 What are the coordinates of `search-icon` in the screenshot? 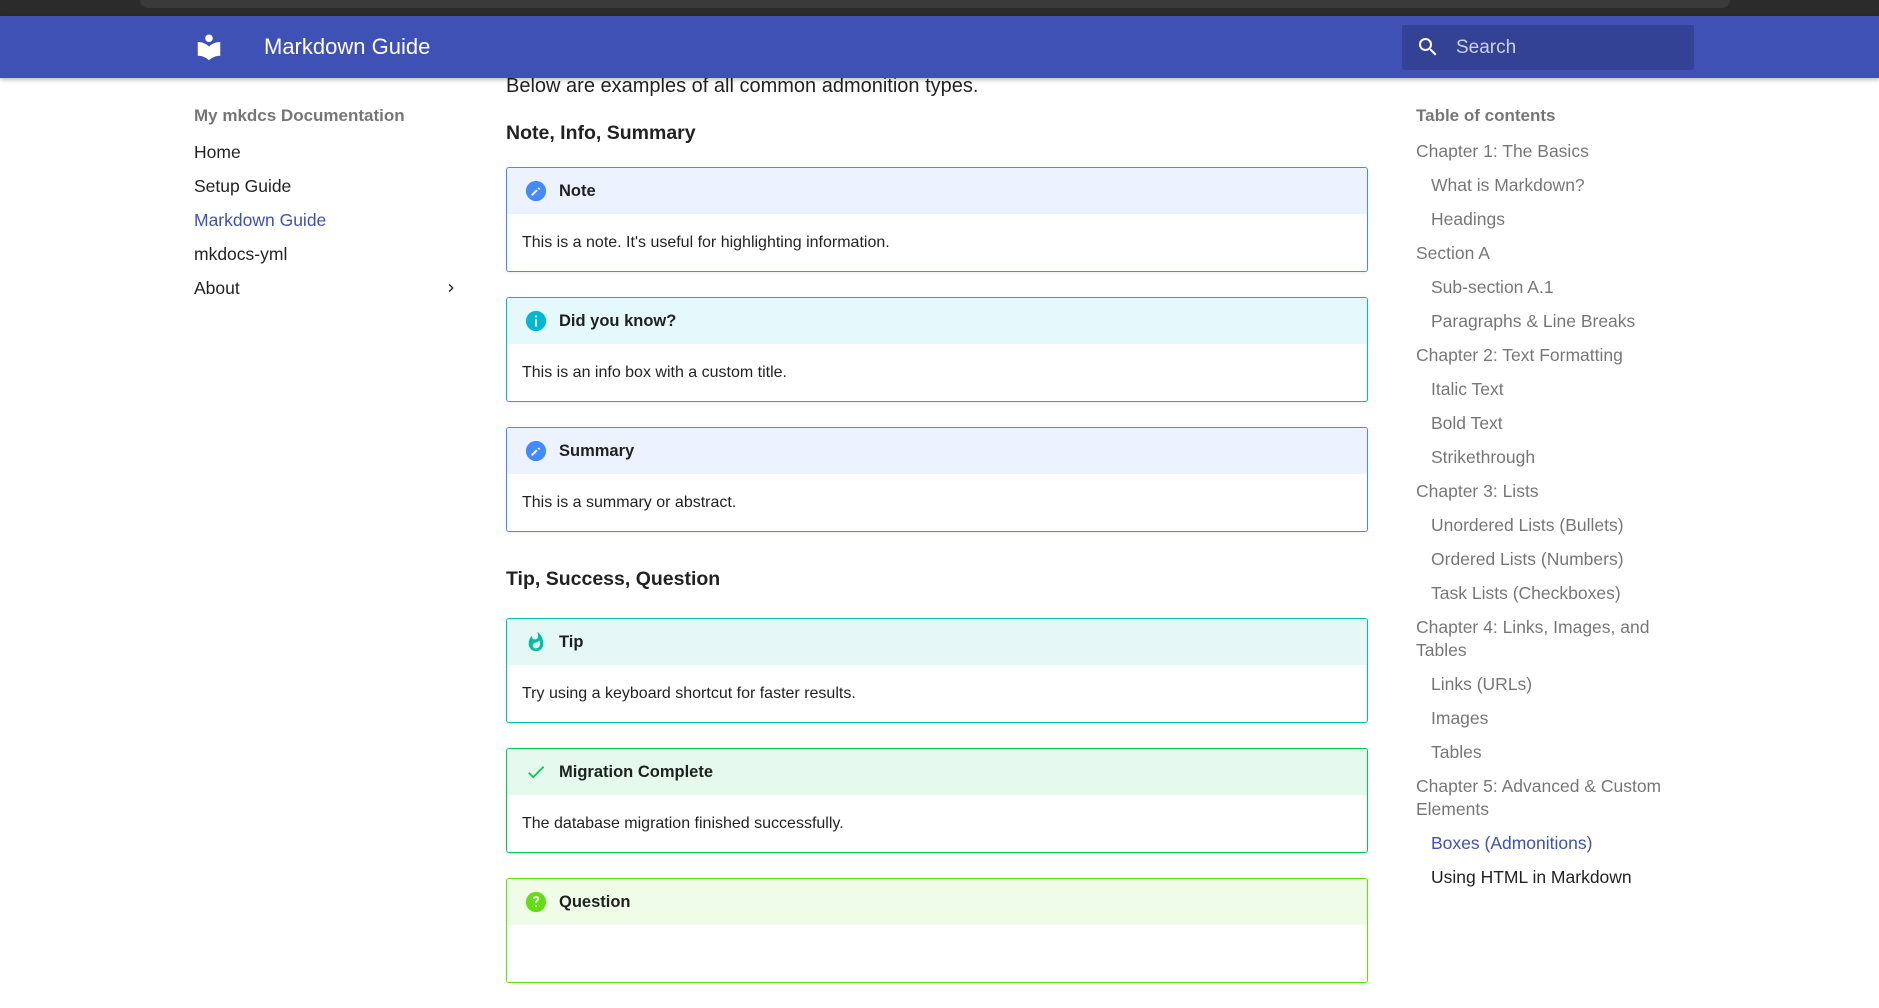 It's located at (1428, 47).